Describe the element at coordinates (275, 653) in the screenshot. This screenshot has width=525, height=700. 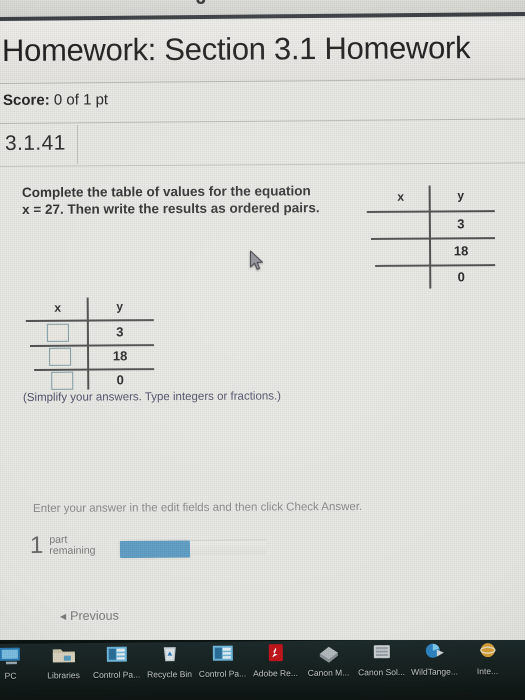
I see `adobe-reader-icon` at that location.